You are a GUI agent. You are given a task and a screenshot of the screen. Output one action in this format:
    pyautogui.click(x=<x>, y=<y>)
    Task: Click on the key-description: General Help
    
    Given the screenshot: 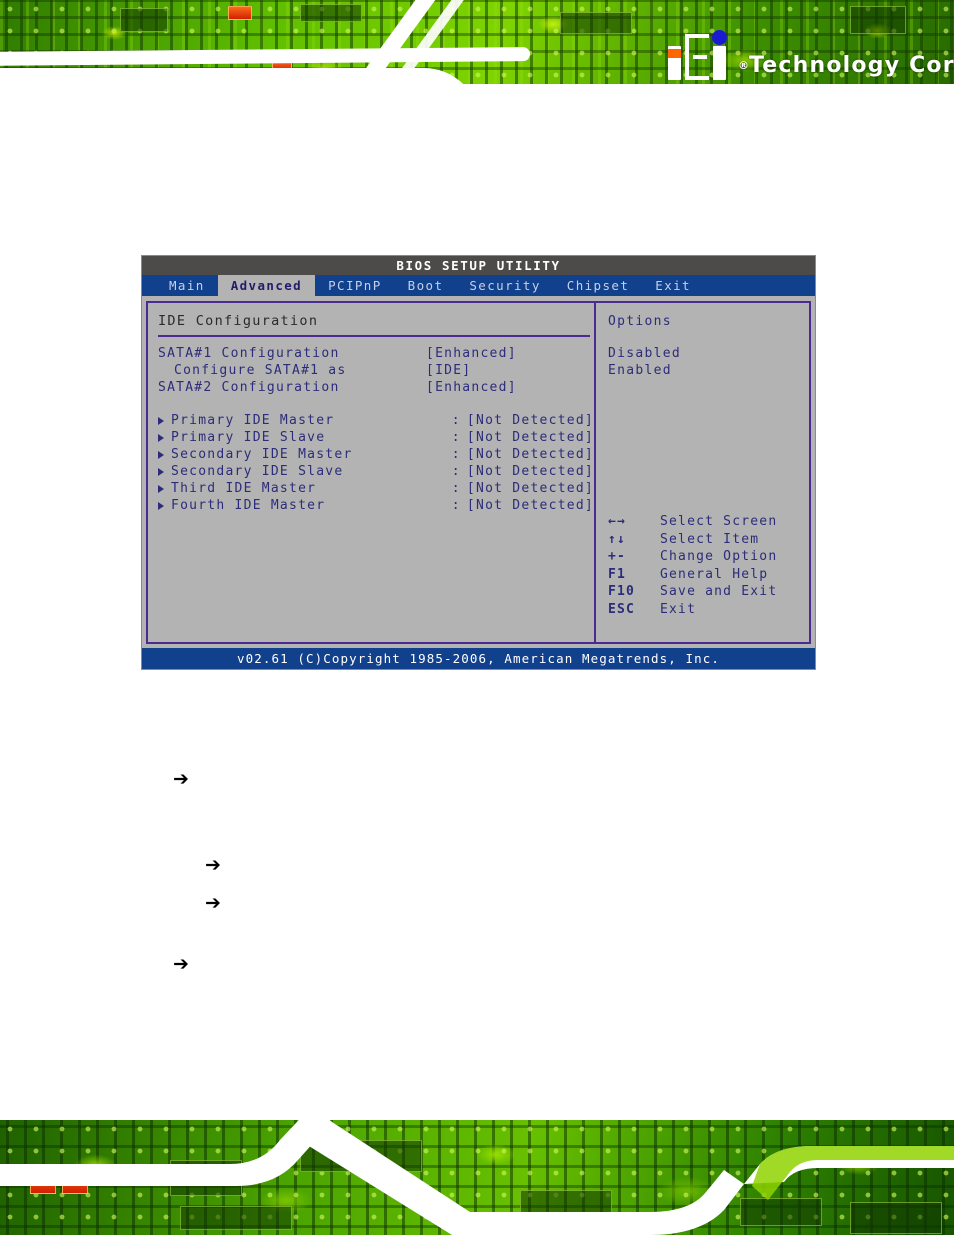 What is the action you would take?
    pyautogui.click(x=714, y=574)
    